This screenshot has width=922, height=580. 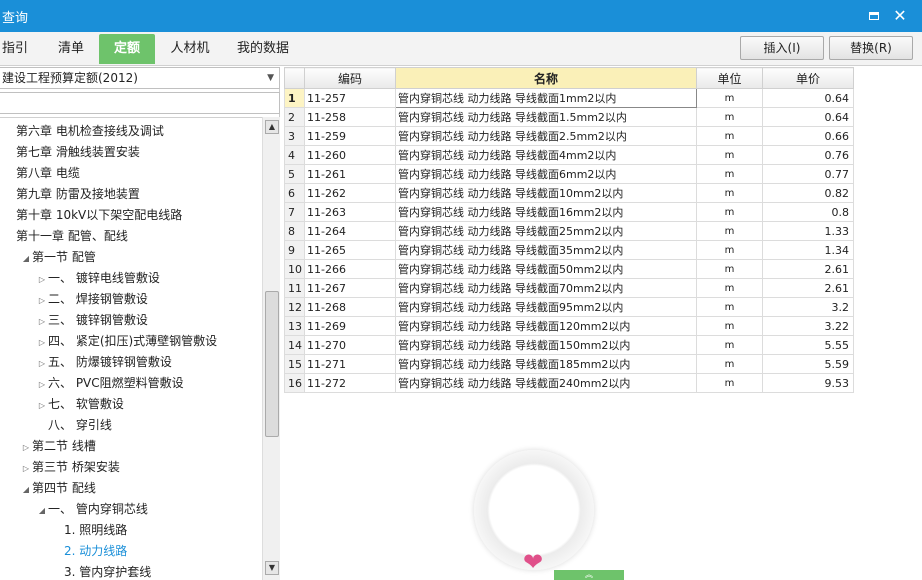 I want to click on scroll-up-icon: ▲, so click(x=272, y=127).